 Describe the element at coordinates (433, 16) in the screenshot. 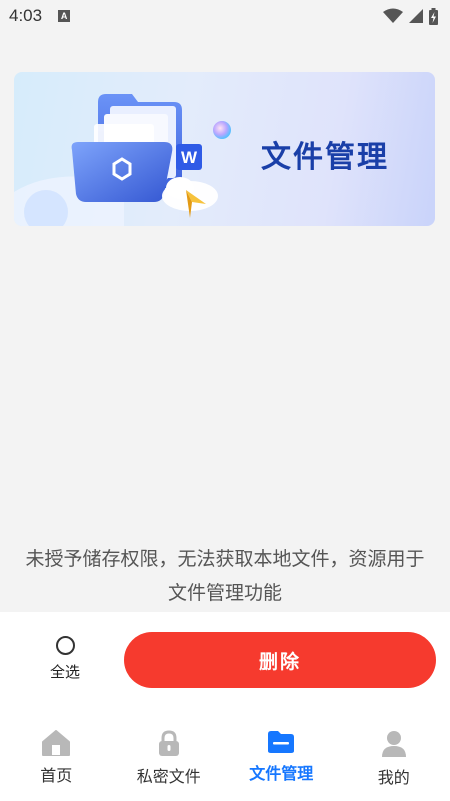

I see `battery-icon` at that location.